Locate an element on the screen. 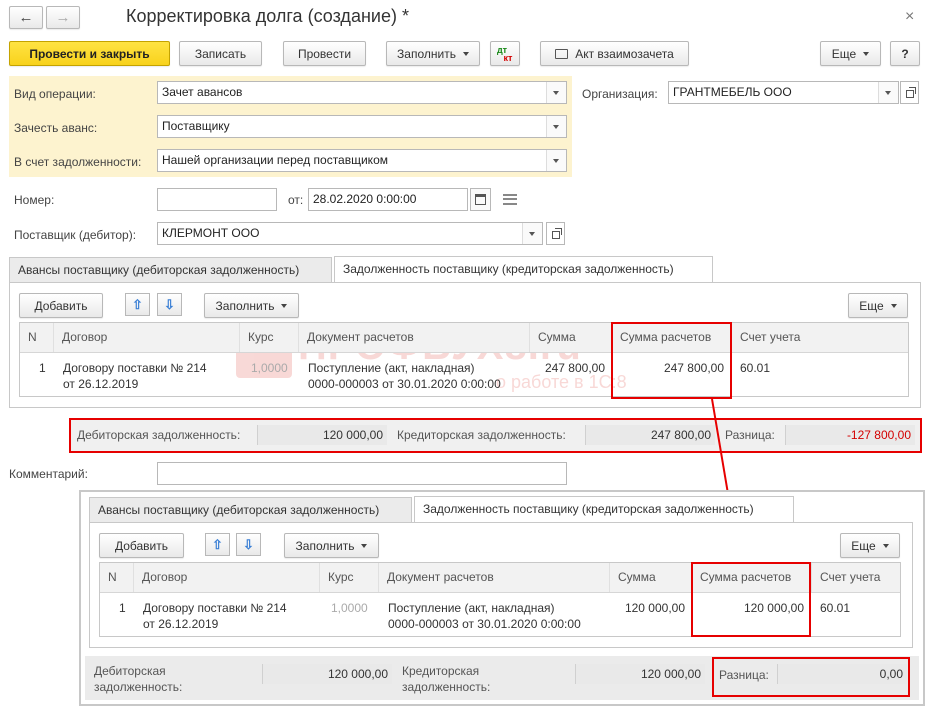 The width and height of the screenshot is (933, 710). debt-select: Нашей организации перед поставщиком is located at coordinates (362, 160).